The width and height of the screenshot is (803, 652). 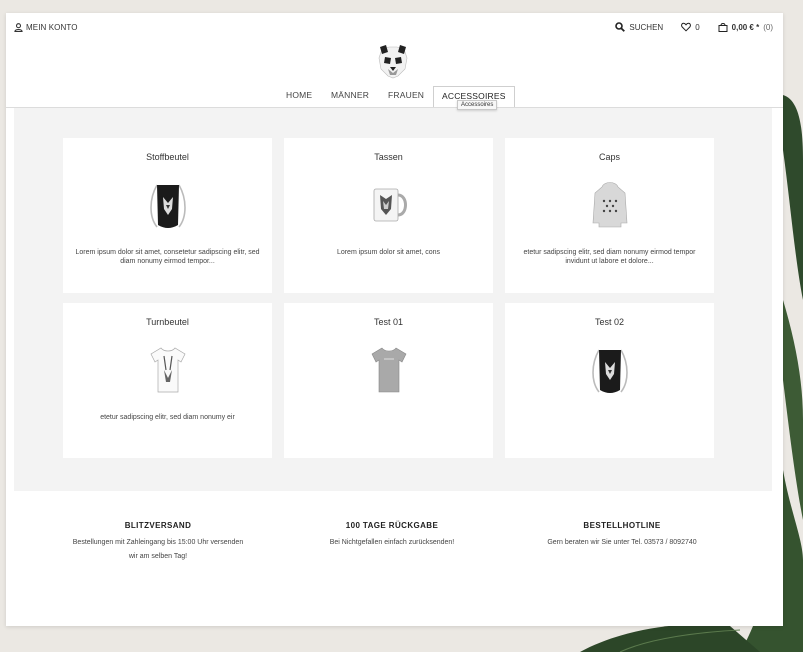 I want to click on main-nav: HOME MÄNNER FRAUEN ACCESSOIRES, so click(x=394, y=97).